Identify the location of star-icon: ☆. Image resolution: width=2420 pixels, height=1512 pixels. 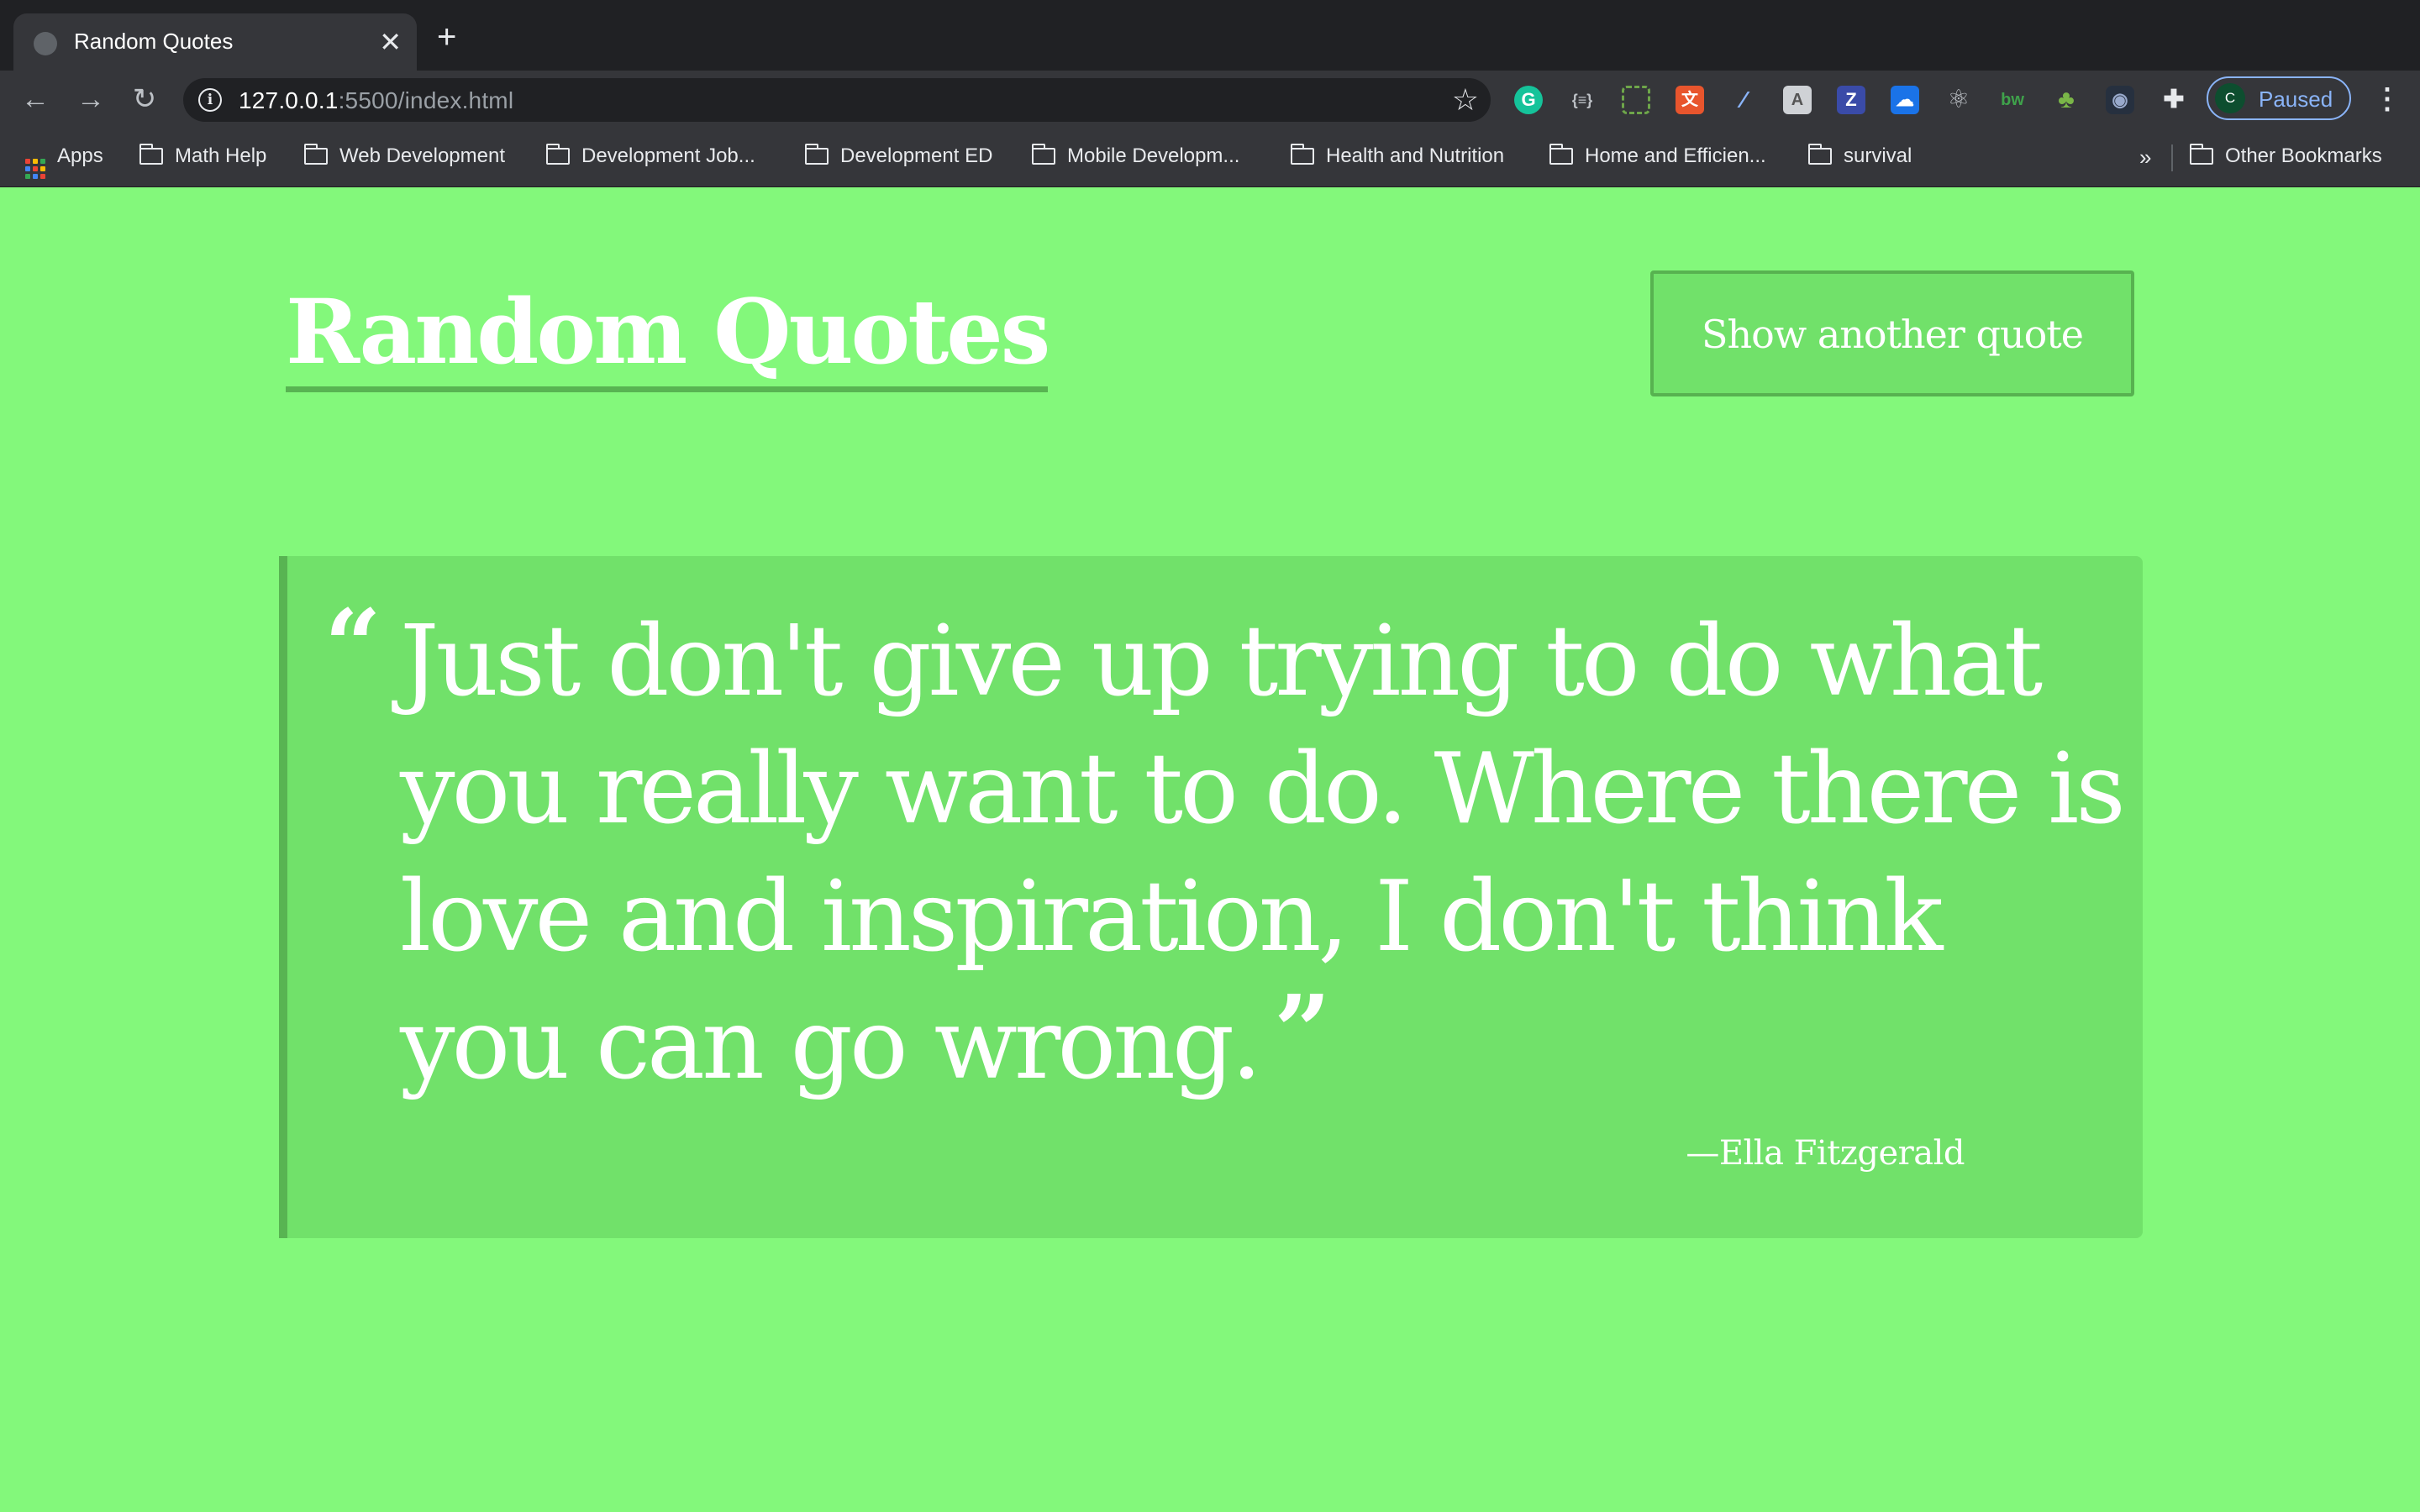
(1466, 99).